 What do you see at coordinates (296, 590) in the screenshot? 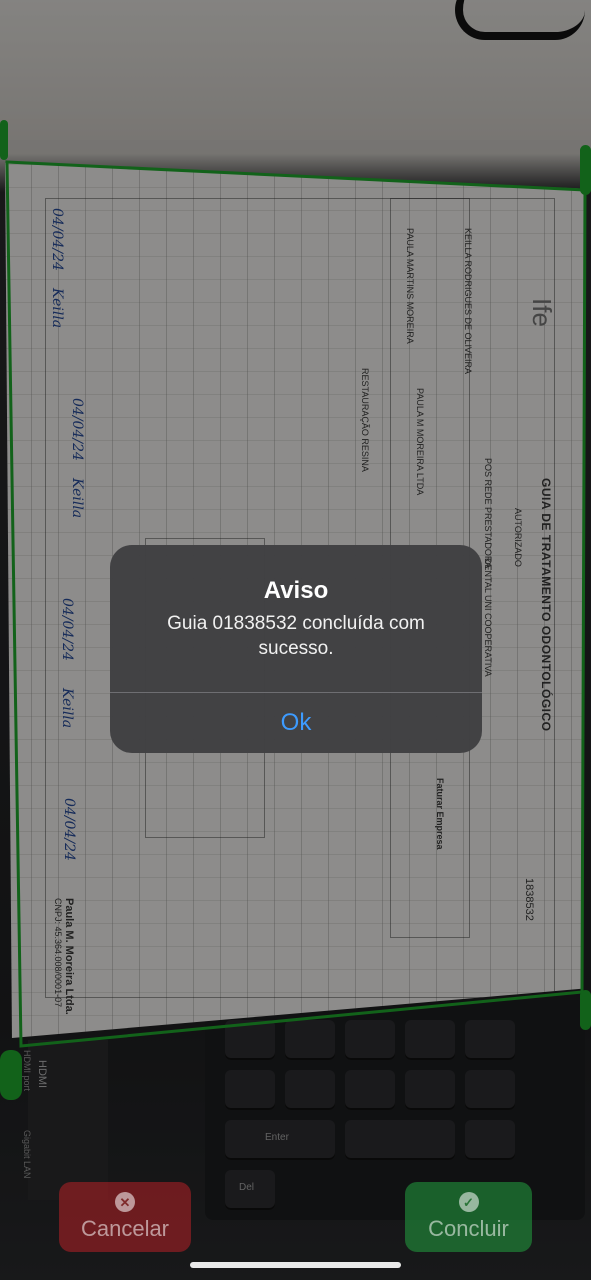
I see `alert-title: Aviso` at bounding box center [296, 590].